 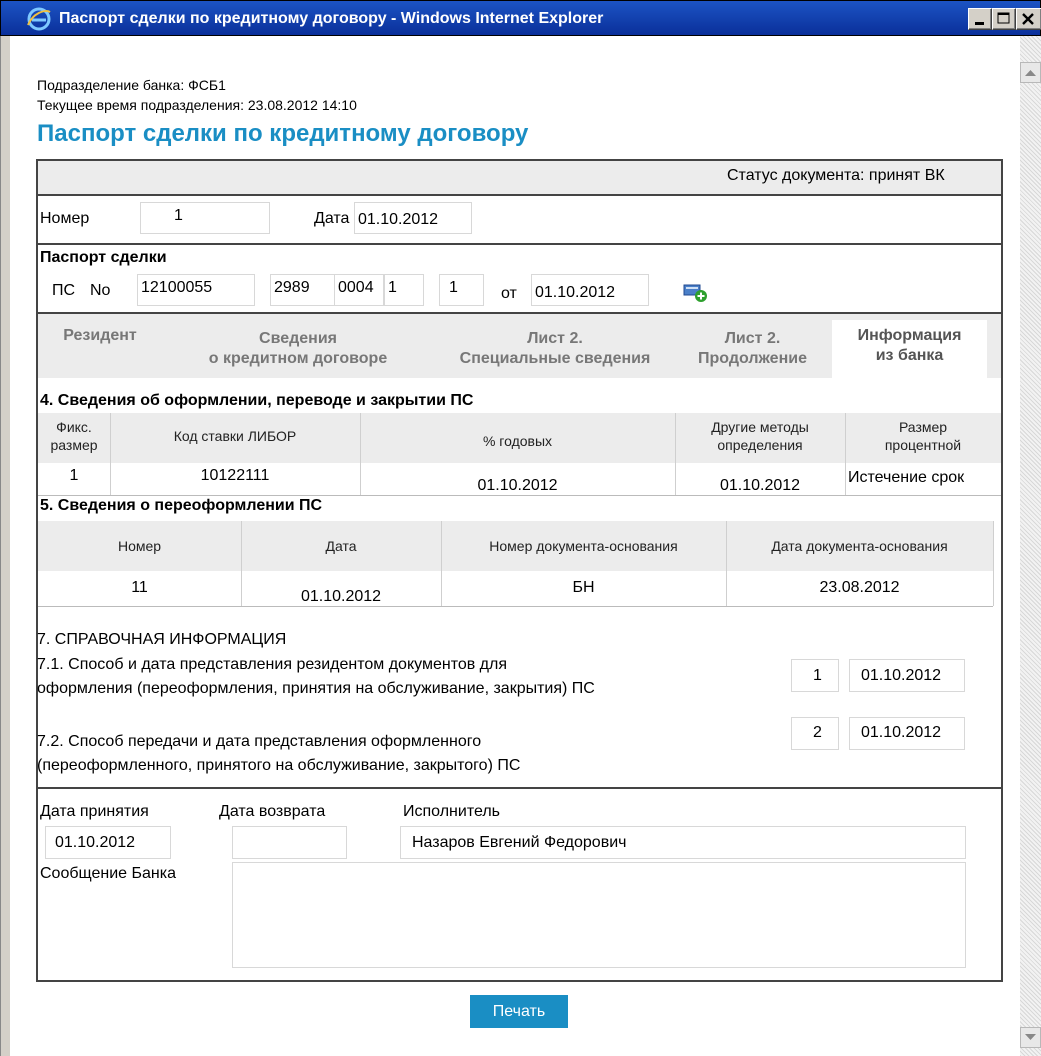 I want to click on submission-method-field: 1, so click(x=815, y=675).